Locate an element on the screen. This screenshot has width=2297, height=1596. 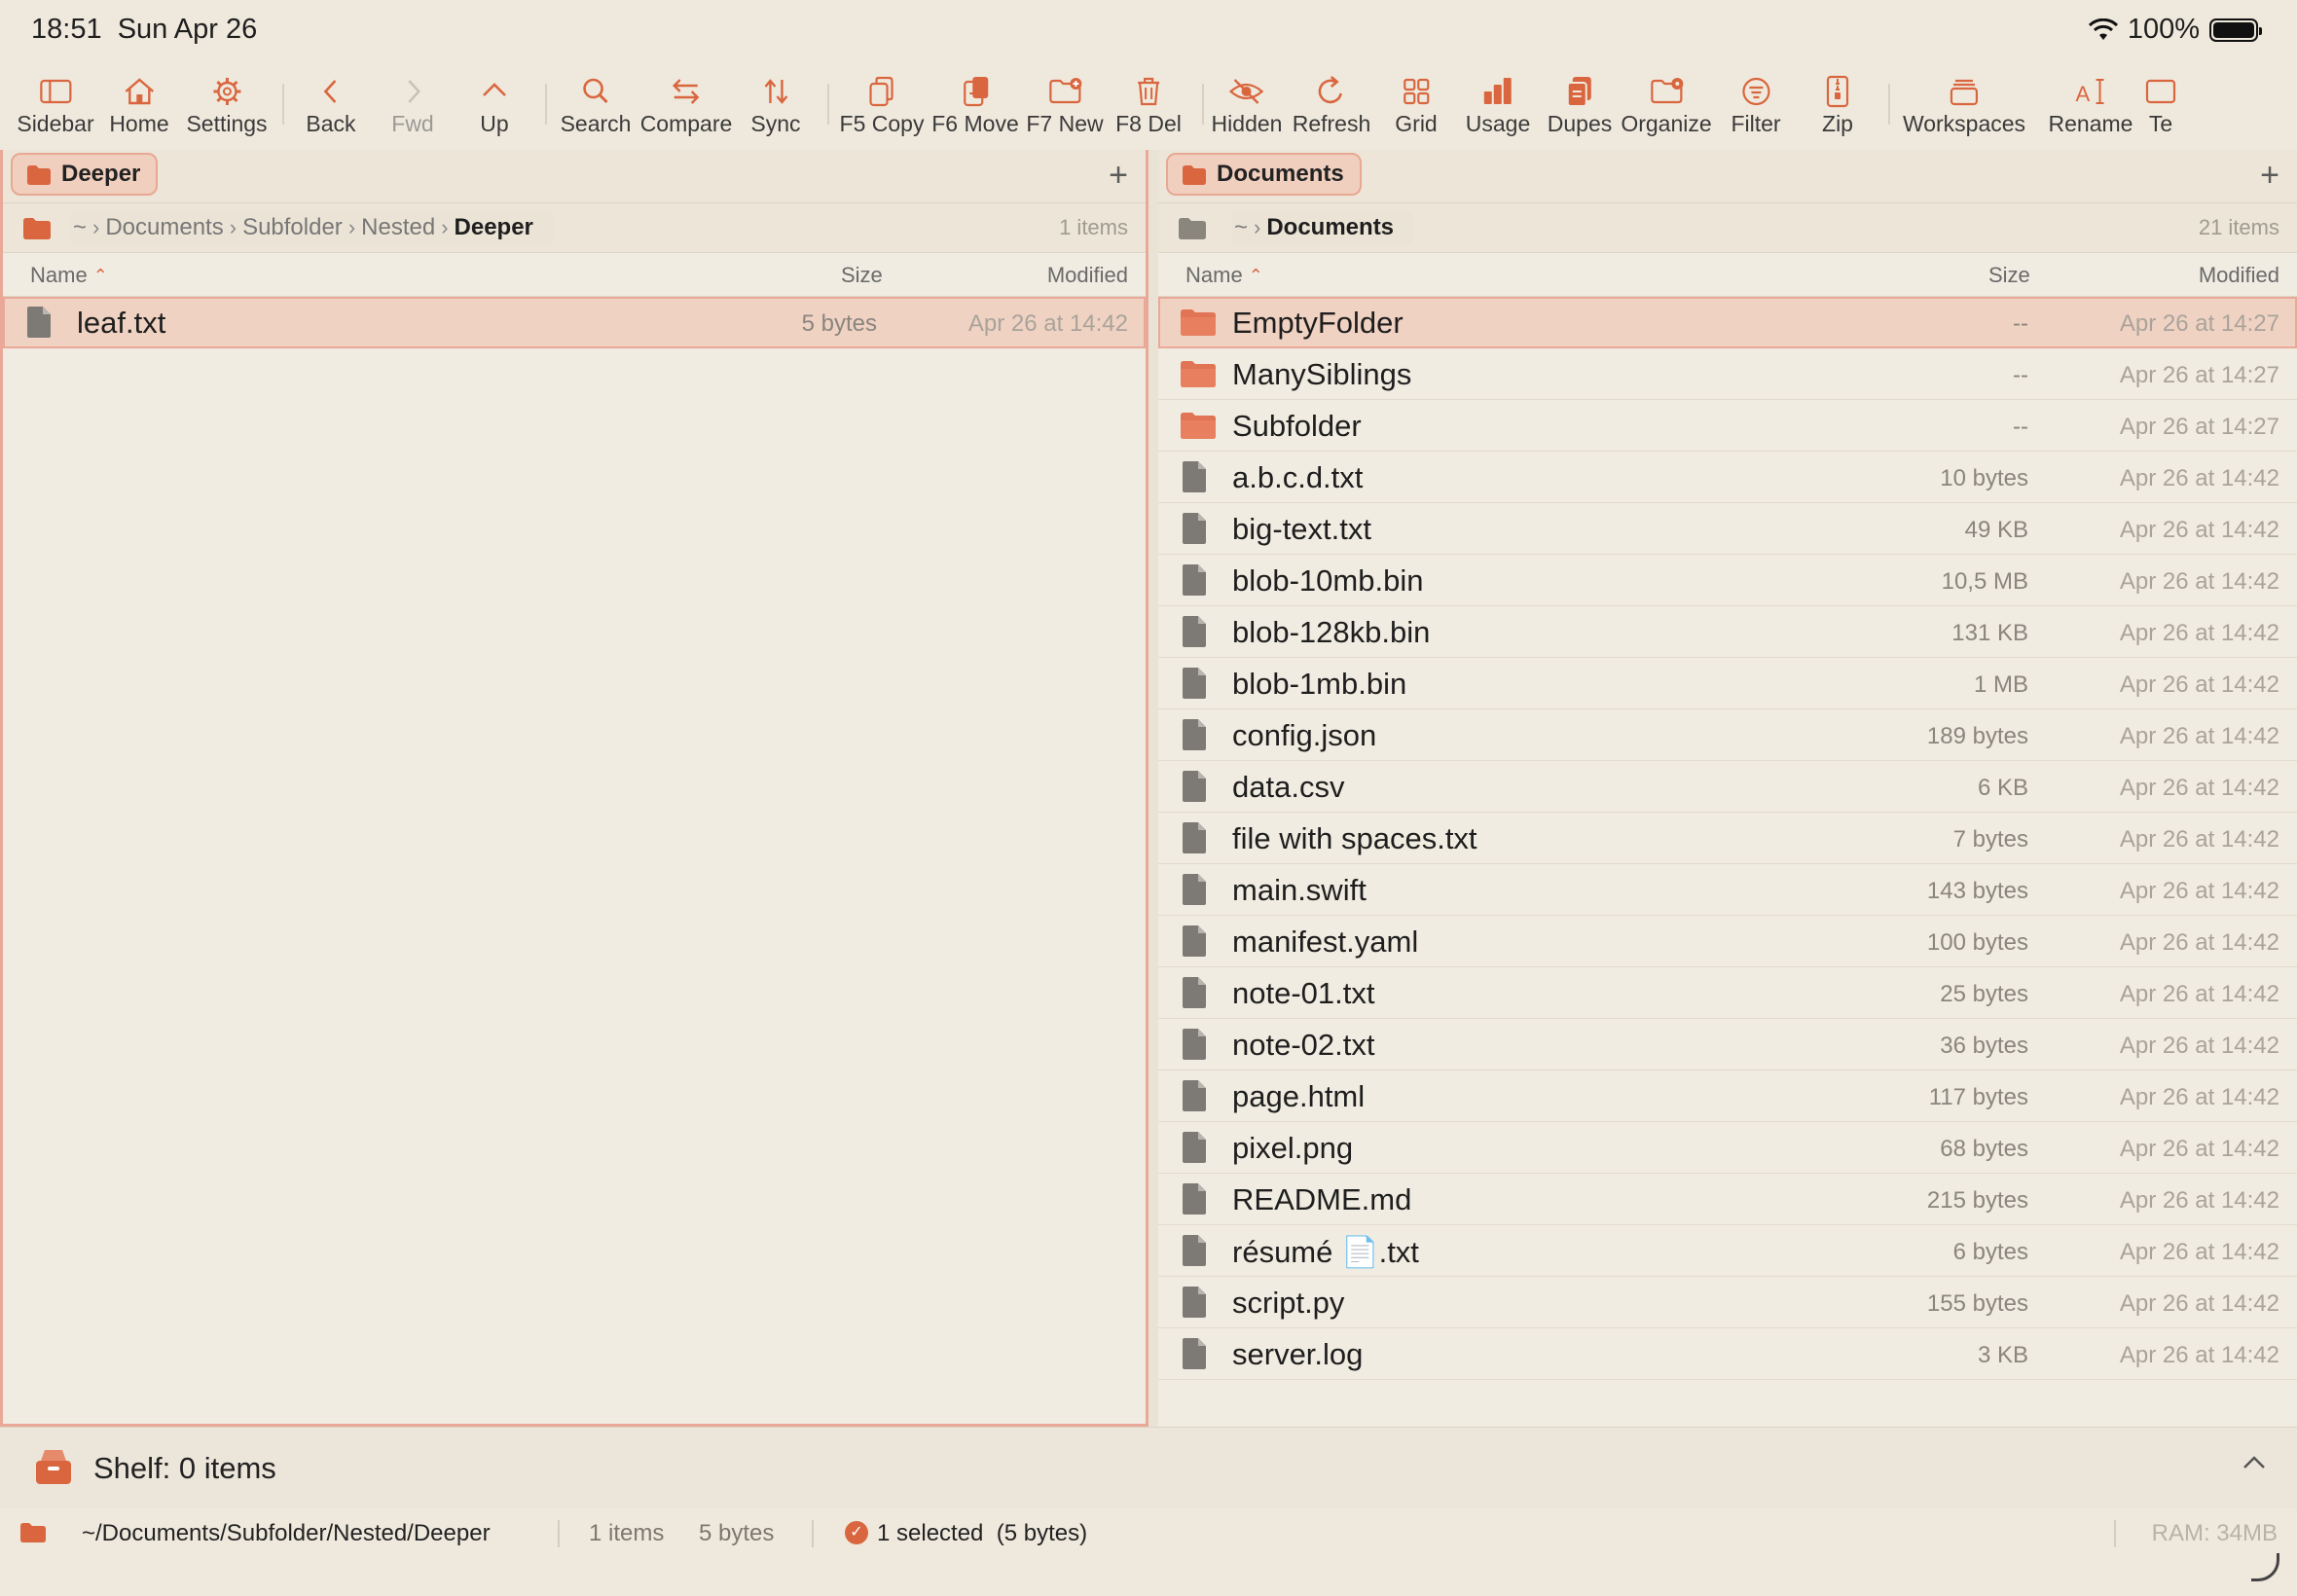
file-row: data.csv 6 KB Apr 26 at 14:42 is located at coordinates (1727, 787).